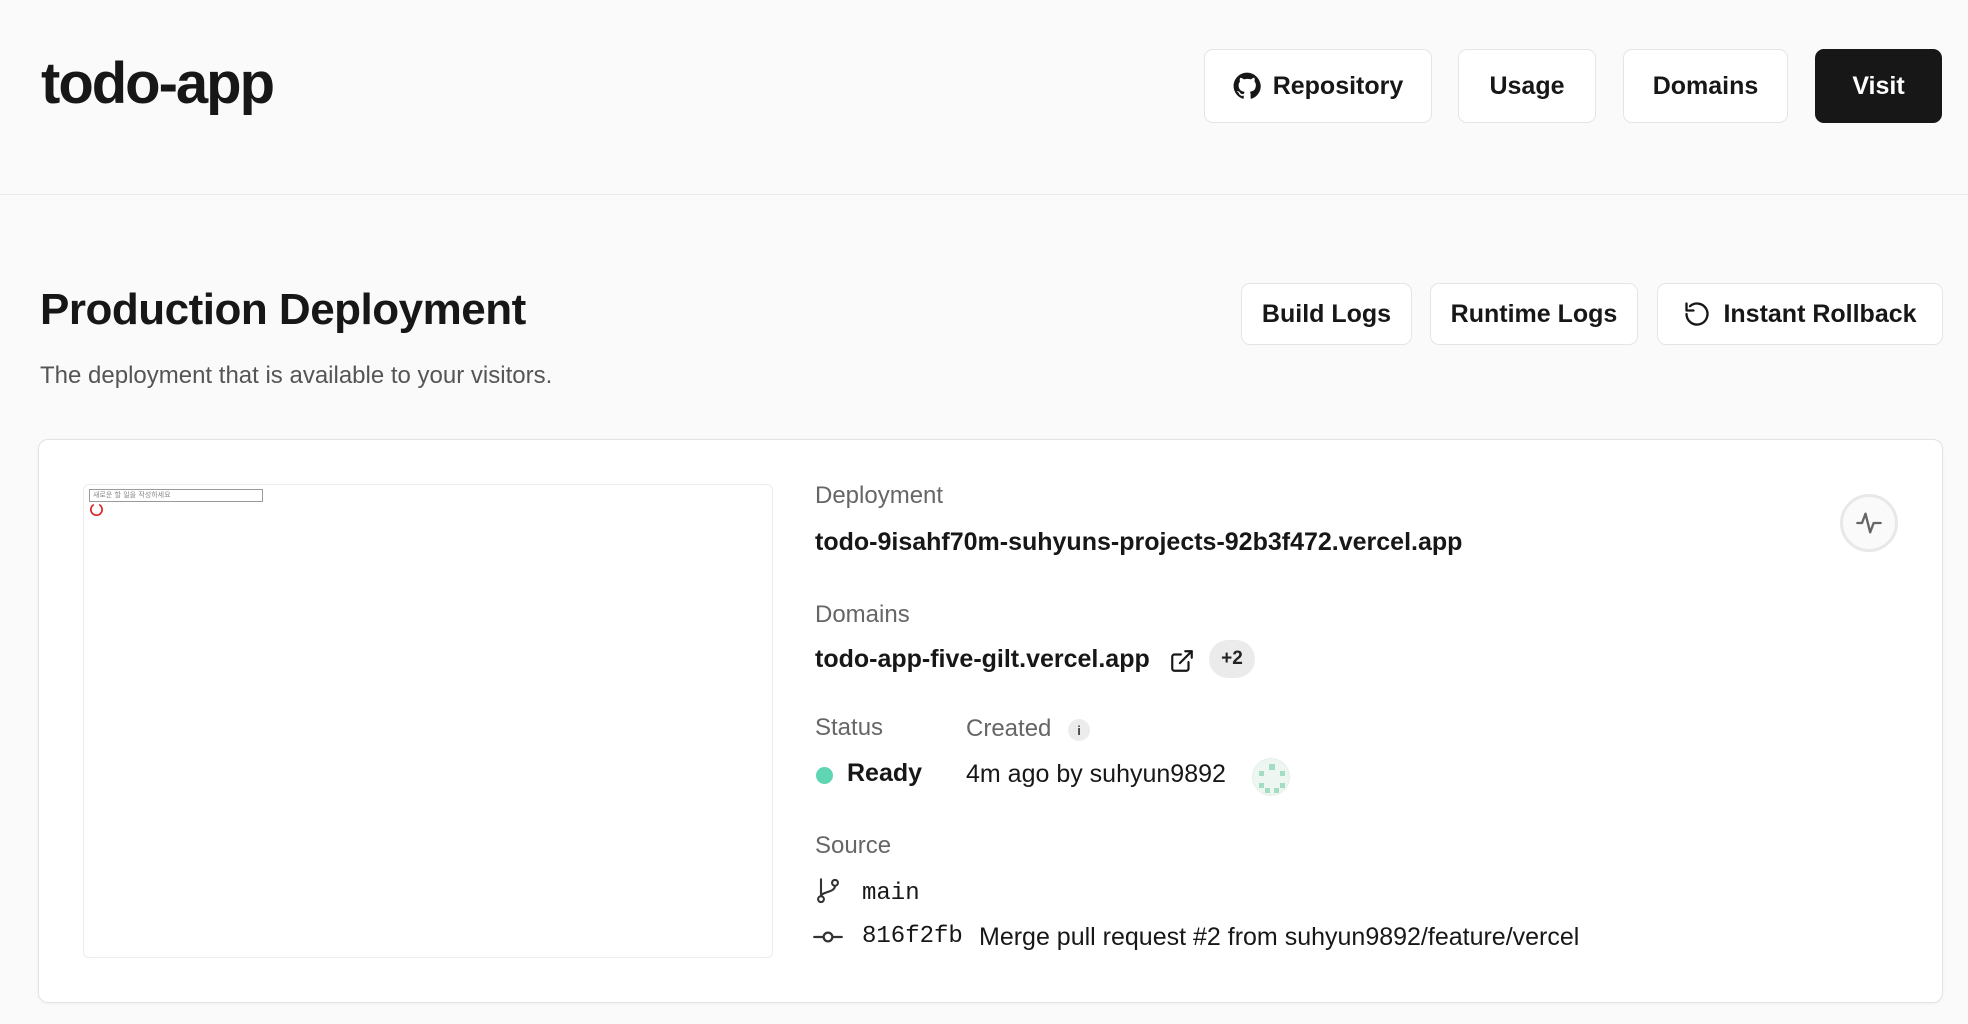  What do you see at coordinates (1182, 661) in the screenshot?
I see `external-link-icon` at bounding box center [1182, 661].